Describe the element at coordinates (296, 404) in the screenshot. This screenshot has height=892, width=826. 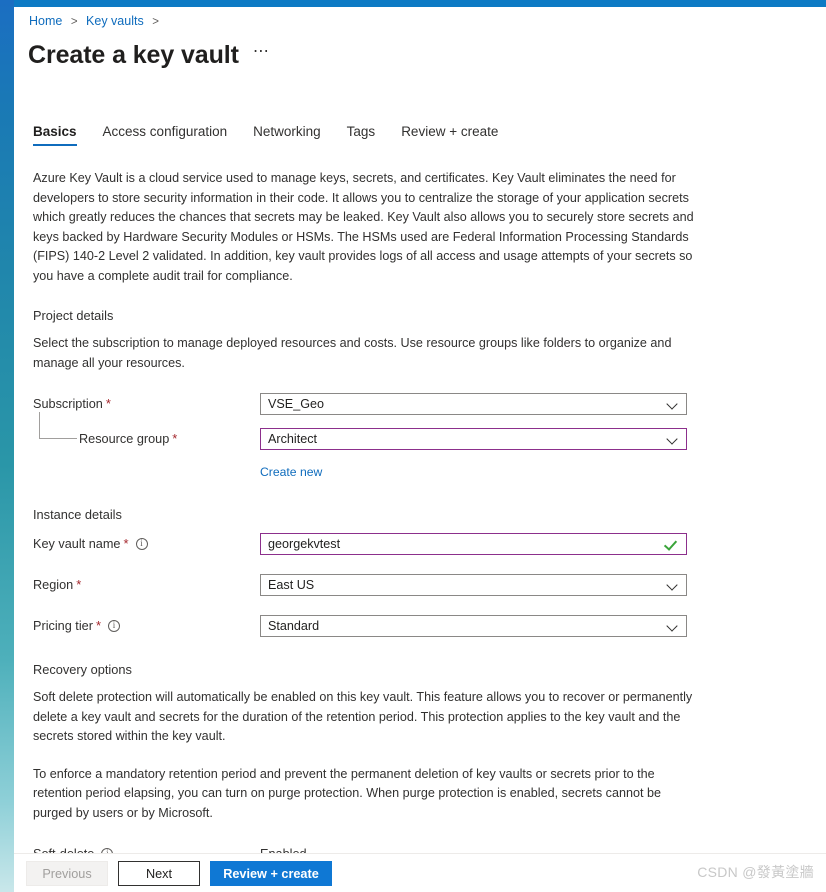
I see `subscription-value: VSE_Geo` at that location.